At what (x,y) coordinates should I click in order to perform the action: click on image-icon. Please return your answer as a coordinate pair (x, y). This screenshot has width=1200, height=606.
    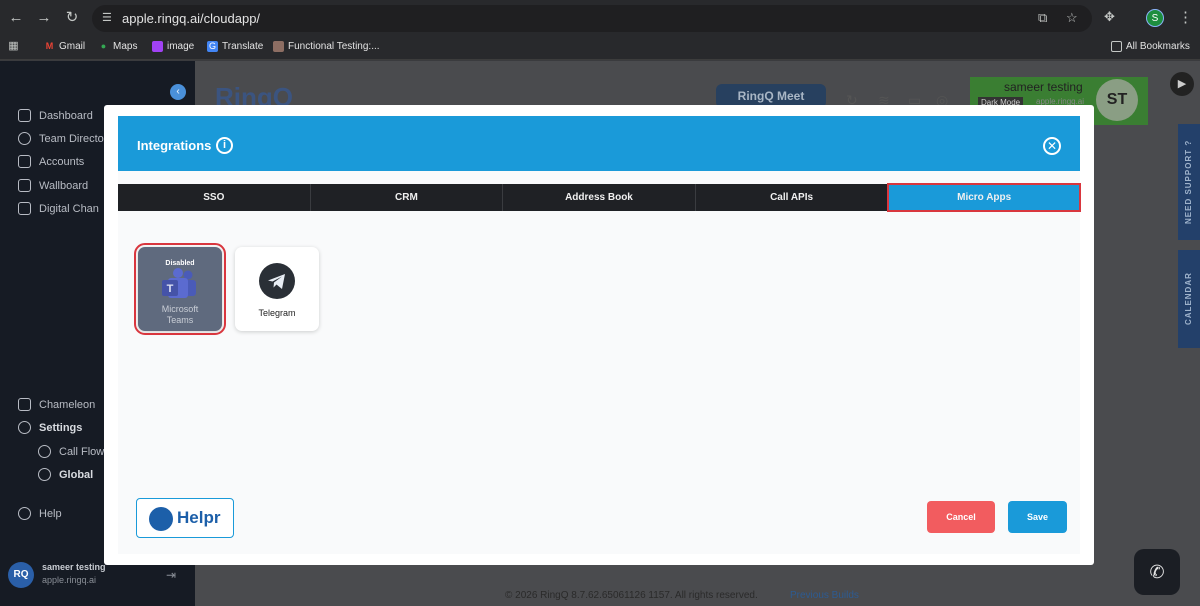
    Looking at the image, I should click on (157, 46).